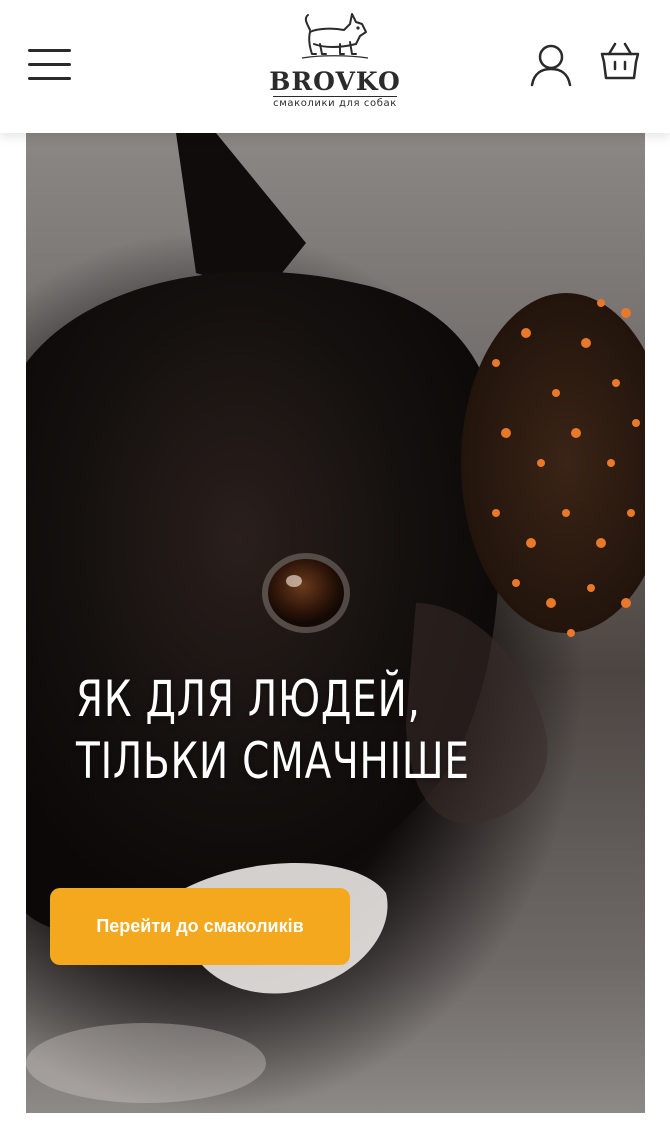 This screenshot has height=1132, width=670. I want to click on scottie-dog-logo-icon, so click(335, 36).